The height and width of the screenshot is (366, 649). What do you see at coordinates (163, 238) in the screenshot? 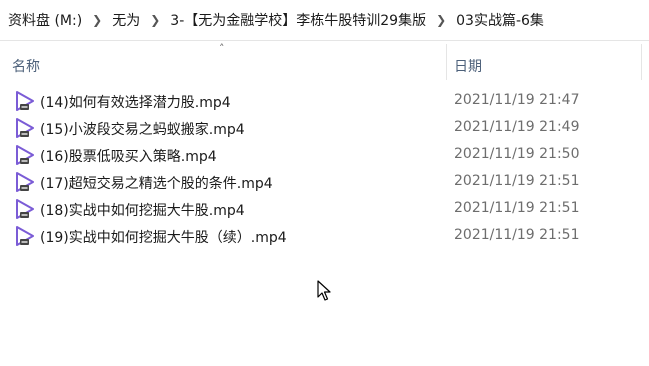
I see `file-name: (19)实战中如何挖掘大牛股（续）.mp4` at bounding box center [163, 238].